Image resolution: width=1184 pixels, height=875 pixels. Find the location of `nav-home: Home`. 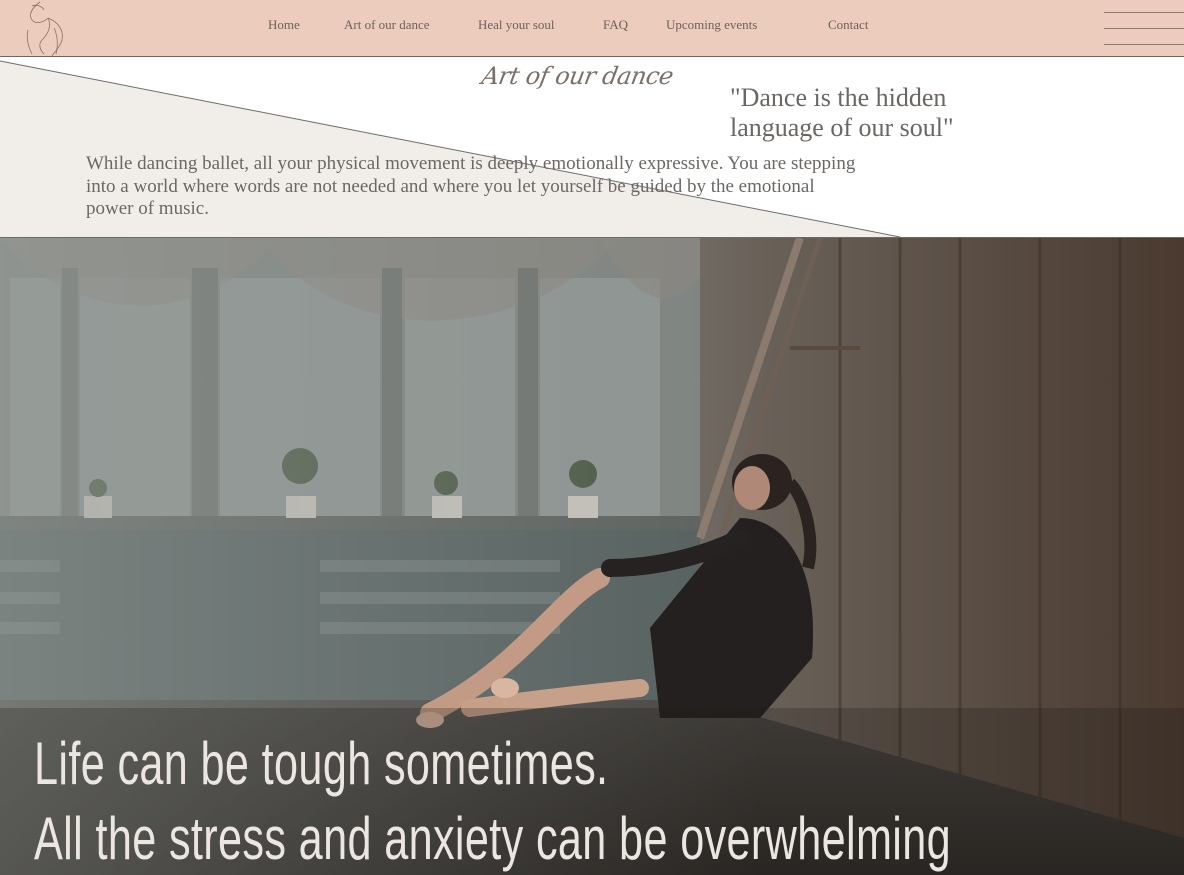

nav-home: Home is located at coordinates (284, 25).